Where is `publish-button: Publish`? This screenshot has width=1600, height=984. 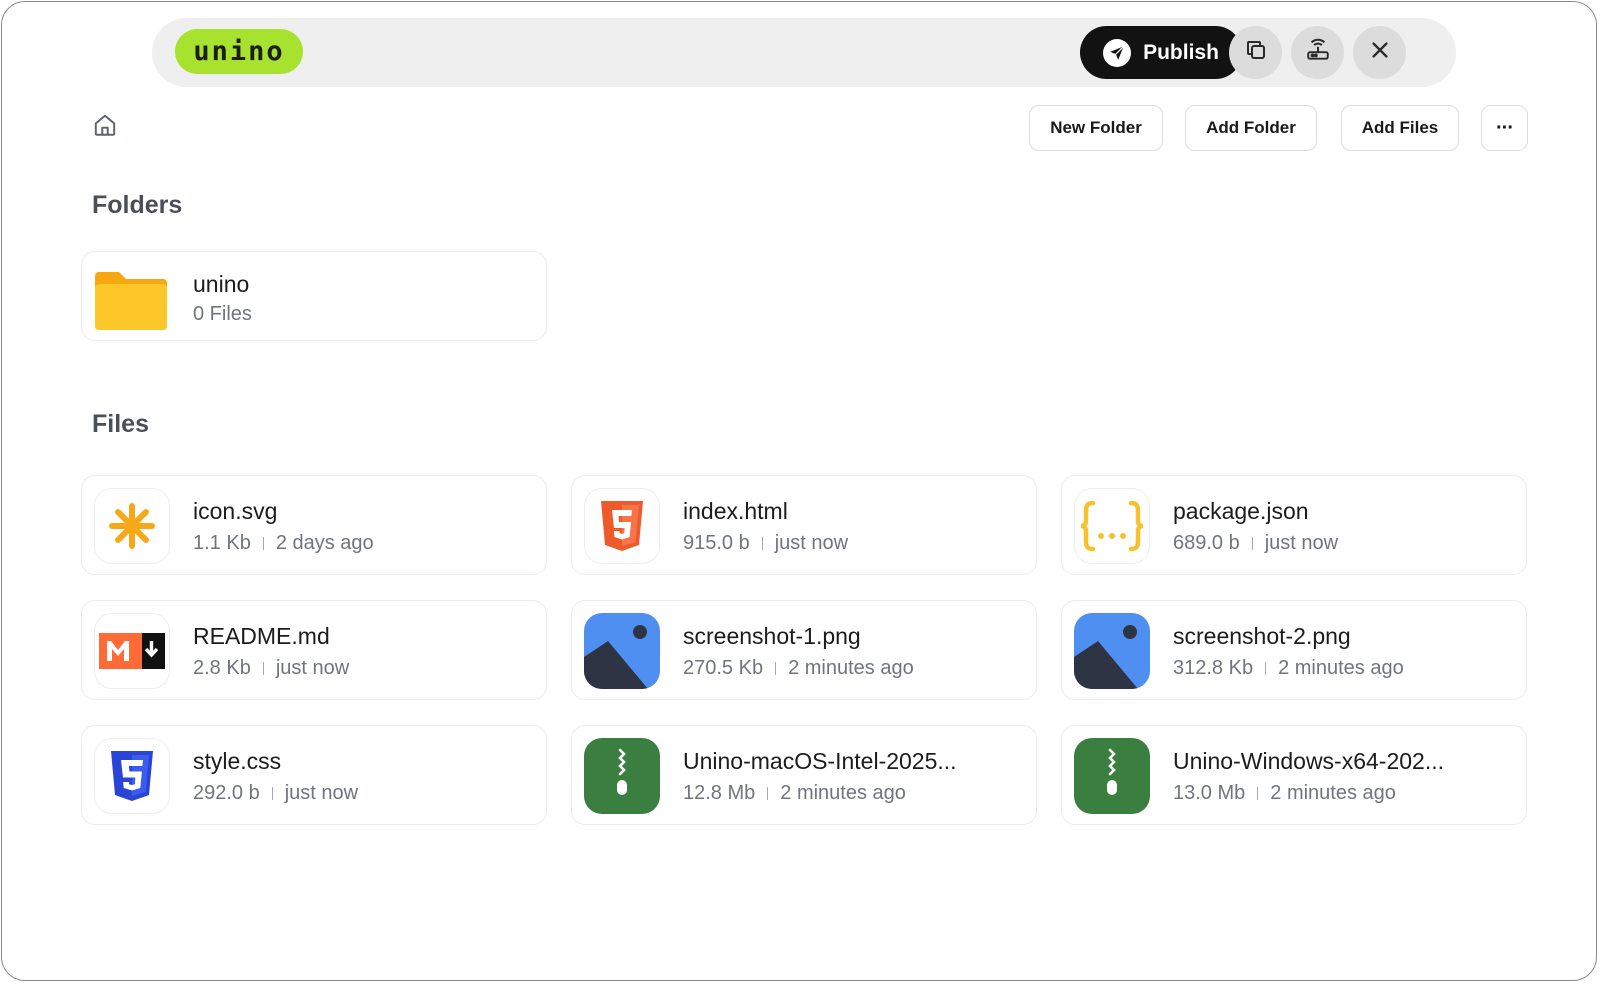
publish-button: Publish is located at coordinates (1161, 52).